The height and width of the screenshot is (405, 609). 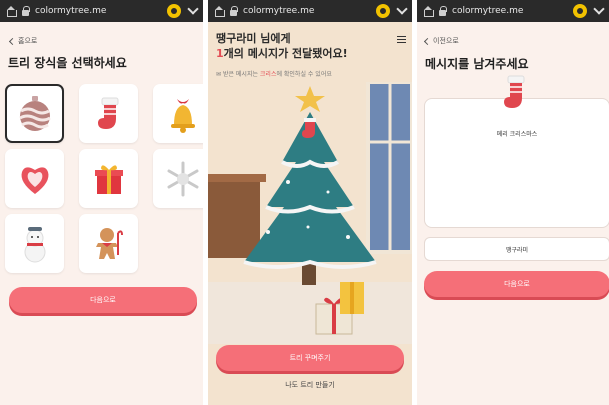 I want to click on snowman-icon, so click(x=34, y=244).